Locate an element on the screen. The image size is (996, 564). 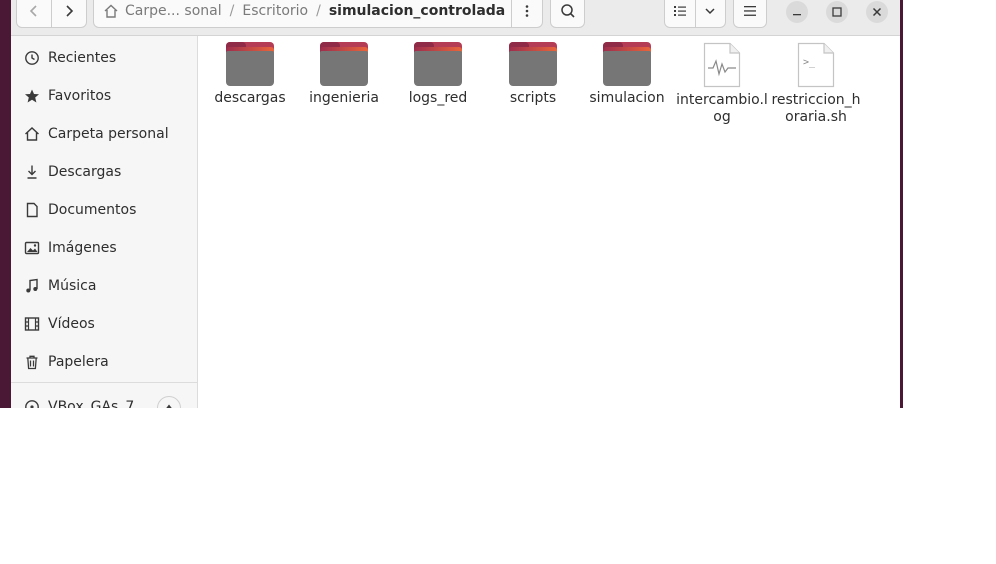
sidebar-item-label: Carpeta personal is located at coordinates (108, 134).